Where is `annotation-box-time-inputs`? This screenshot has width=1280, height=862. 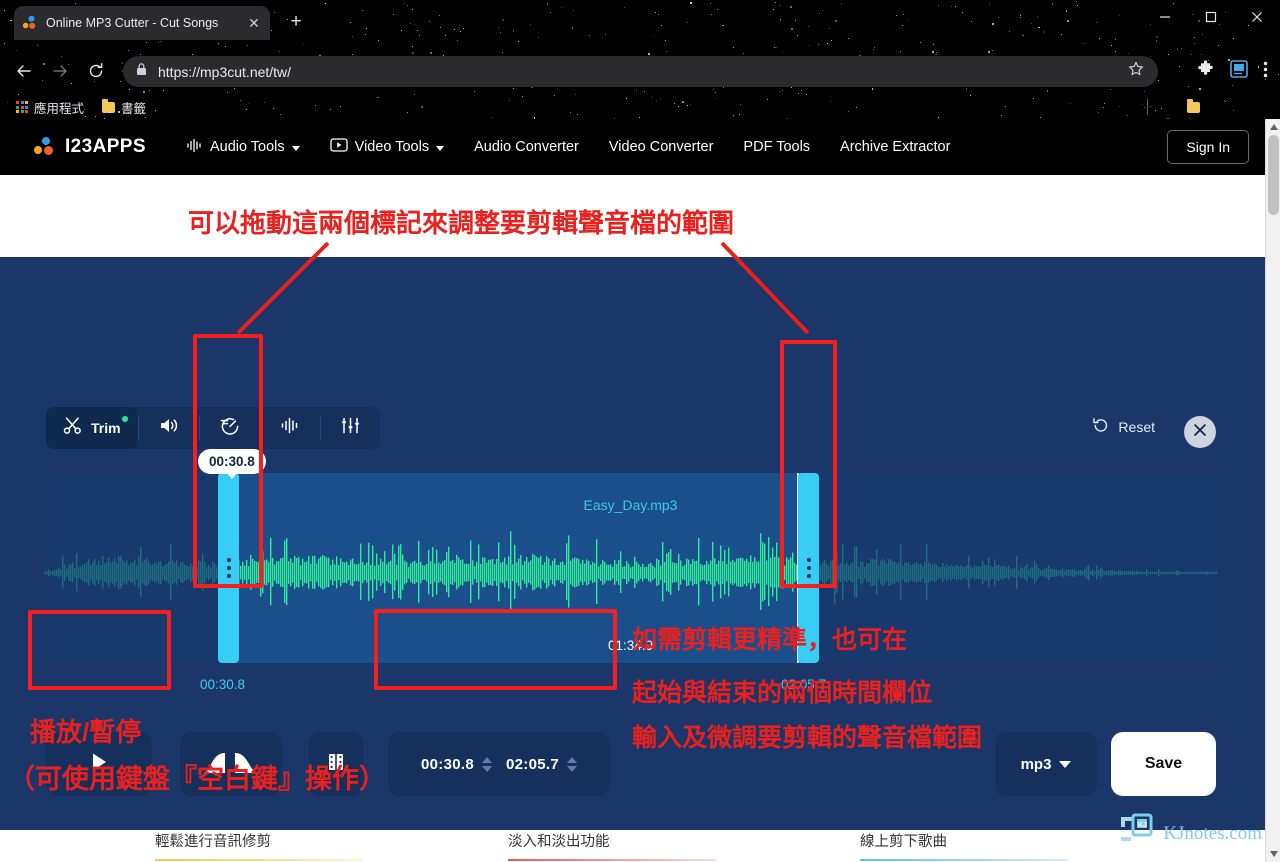
annotation-box-time-inputs is located at coordinates (495, 649).